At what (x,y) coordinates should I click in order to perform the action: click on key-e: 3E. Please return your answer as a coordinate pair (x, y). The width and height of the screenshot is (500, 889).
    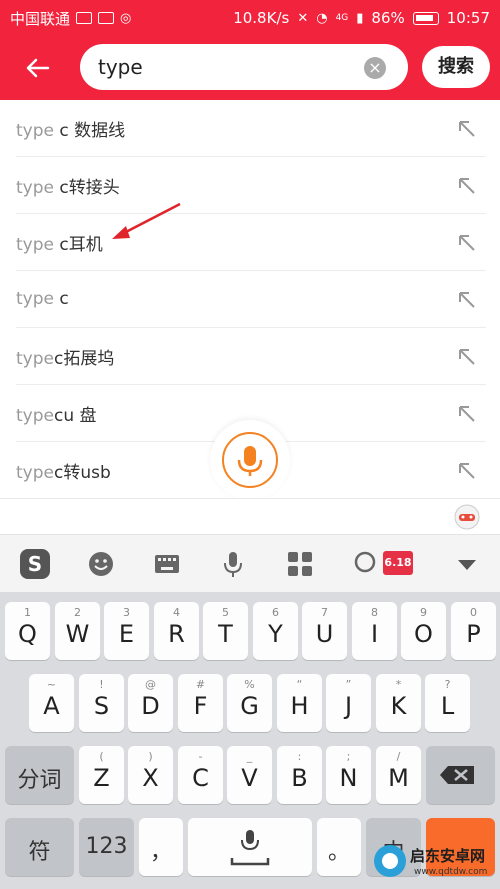
    Looking at the image, I should click on (126, 631).